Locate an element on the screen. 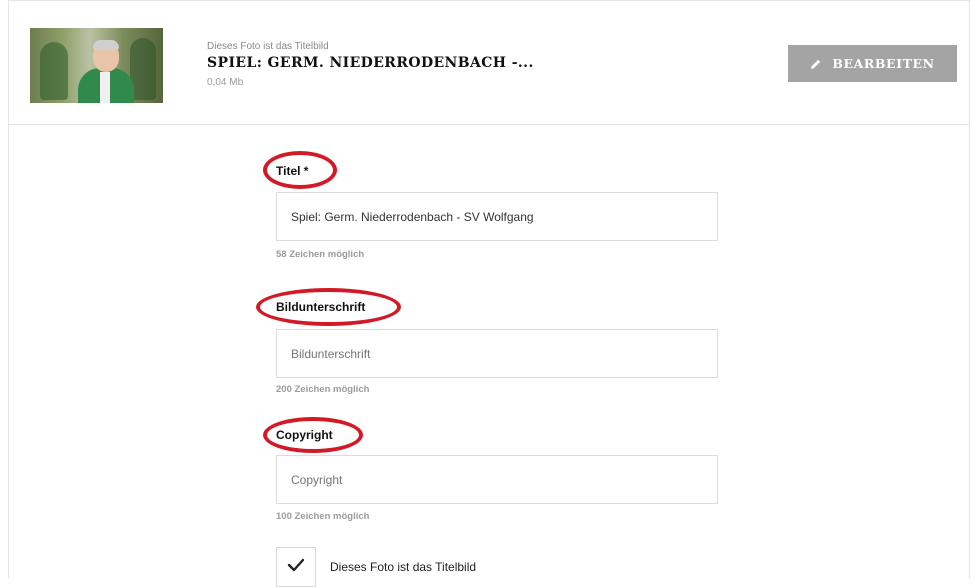 The width and height of the screenshot is (972, 587). edit-button: BEARBEITEN is located at coordinates (872, 63).